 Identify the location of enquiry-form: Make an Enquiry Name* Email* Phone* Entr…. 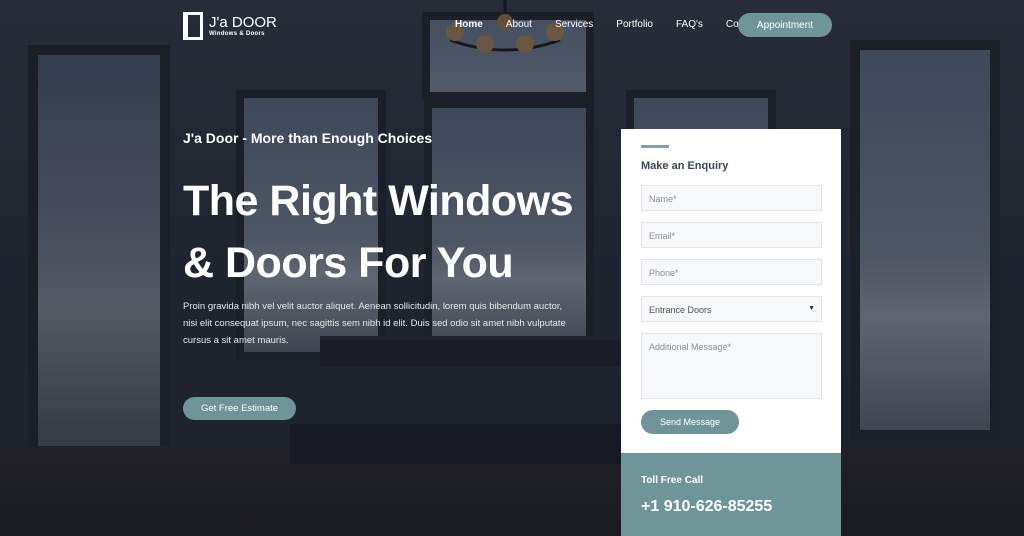
(731, 291).